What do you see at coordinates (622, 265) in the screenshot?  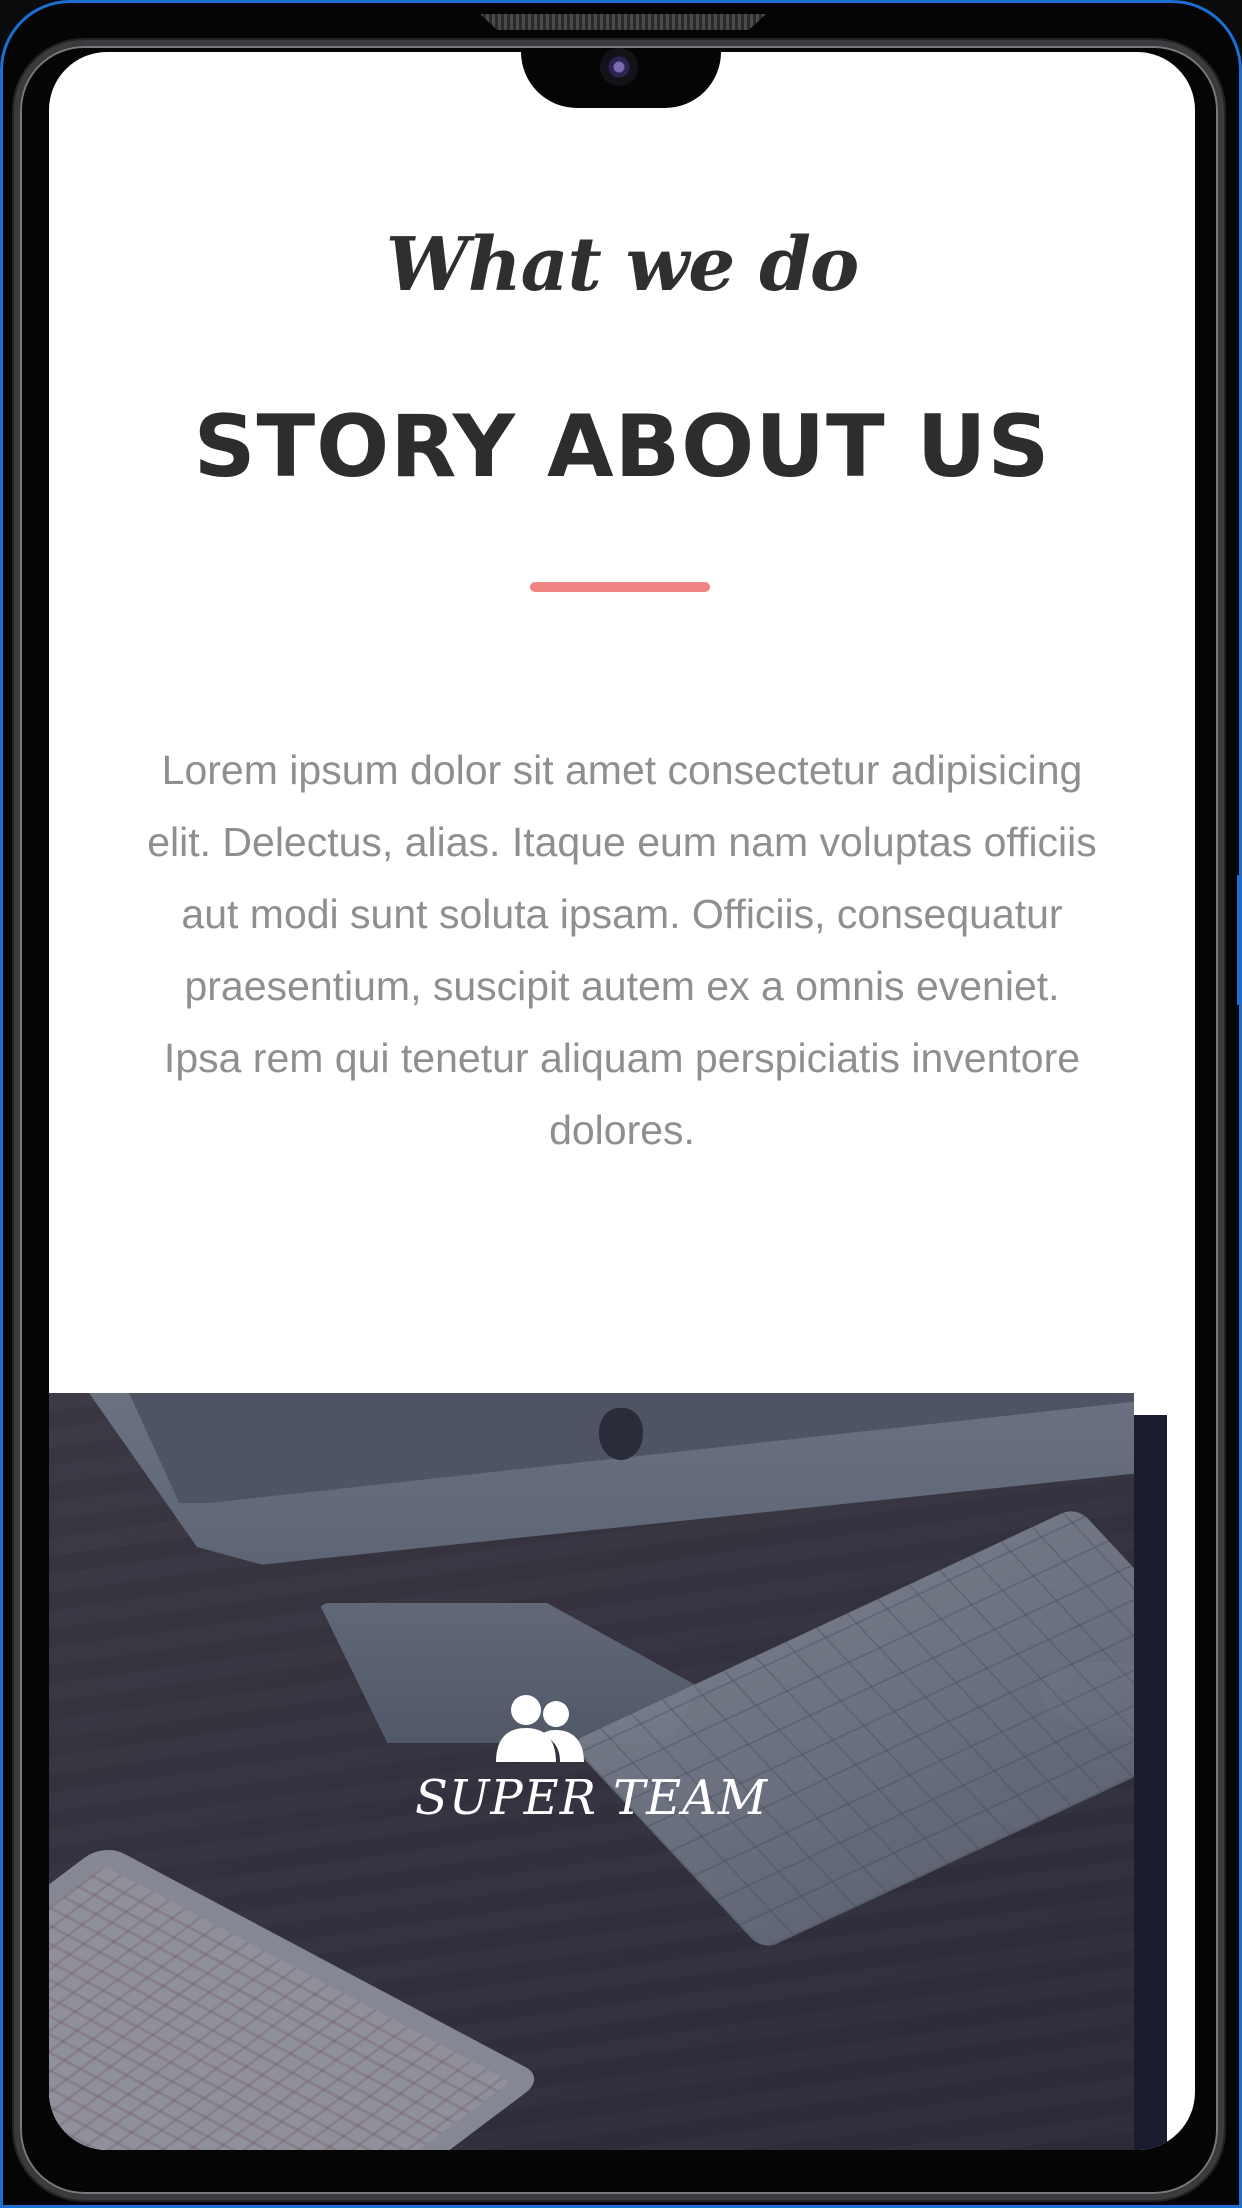 I see `section-subtitle: What we do` at bounding box center [622, 265].